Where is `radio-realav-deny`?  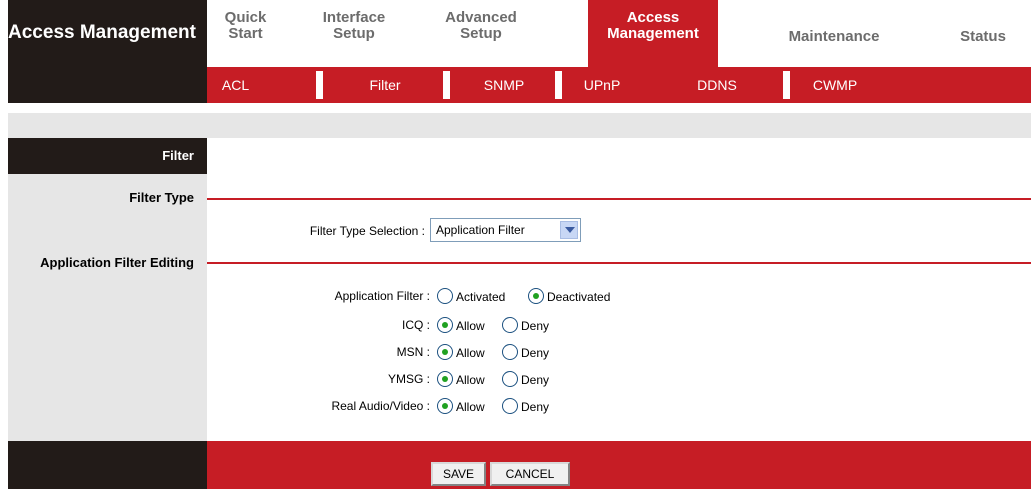
radio-realav-deny is located at coordinates (510, 406).